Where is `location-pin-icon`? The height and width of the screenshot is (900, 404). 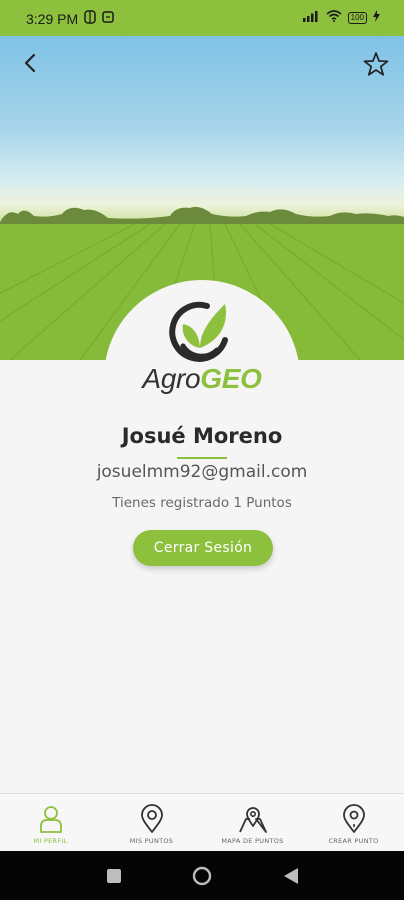
location-pin-icon is located at coordinates (151, 818).